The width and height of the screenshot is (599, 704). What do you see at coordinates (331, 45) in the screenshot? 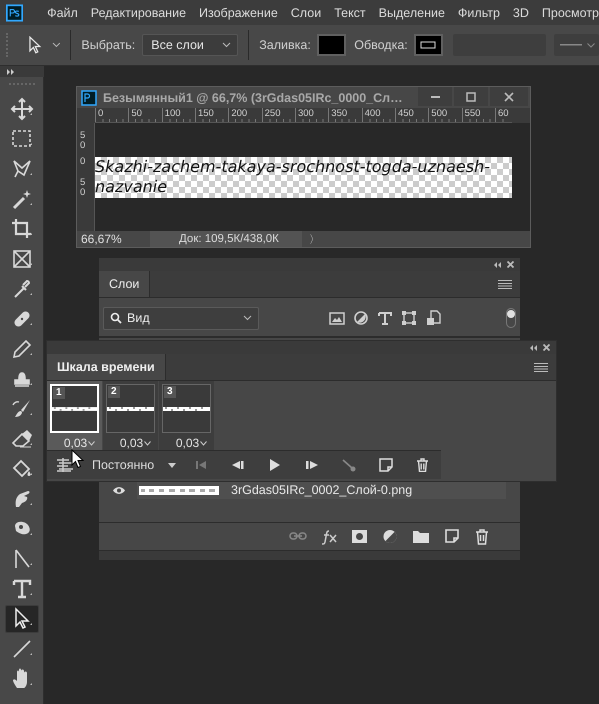
I see `fill-swatch` at bounding box center [331, 45].